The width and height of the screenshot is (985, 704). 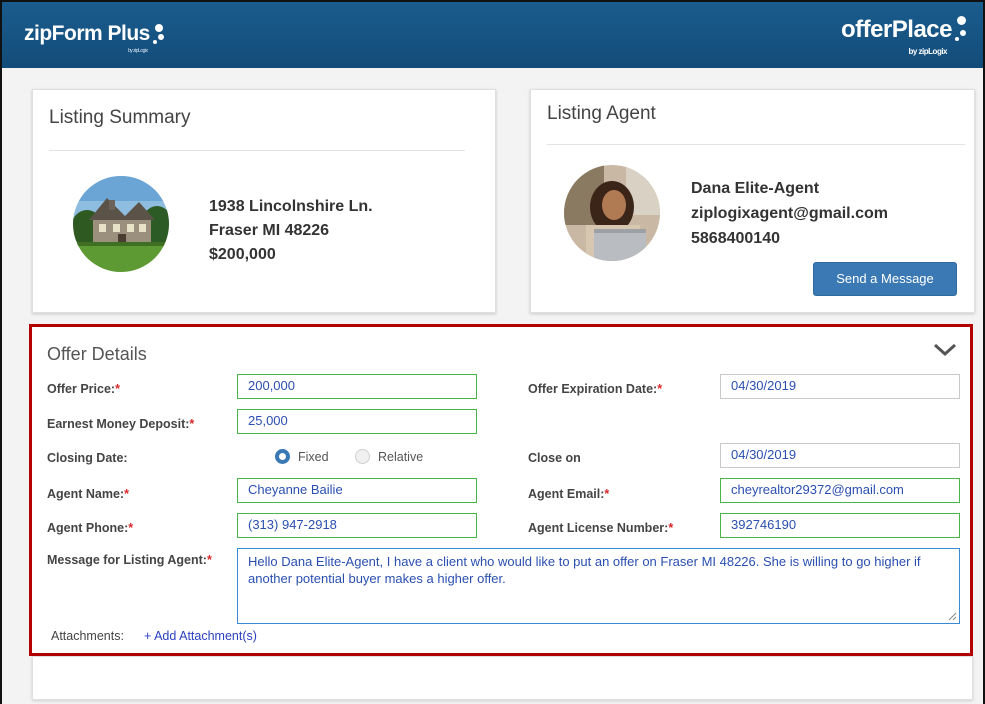 I want to click on add-attachment-link: + Add Attachment(s), so click(x=200, y=636).